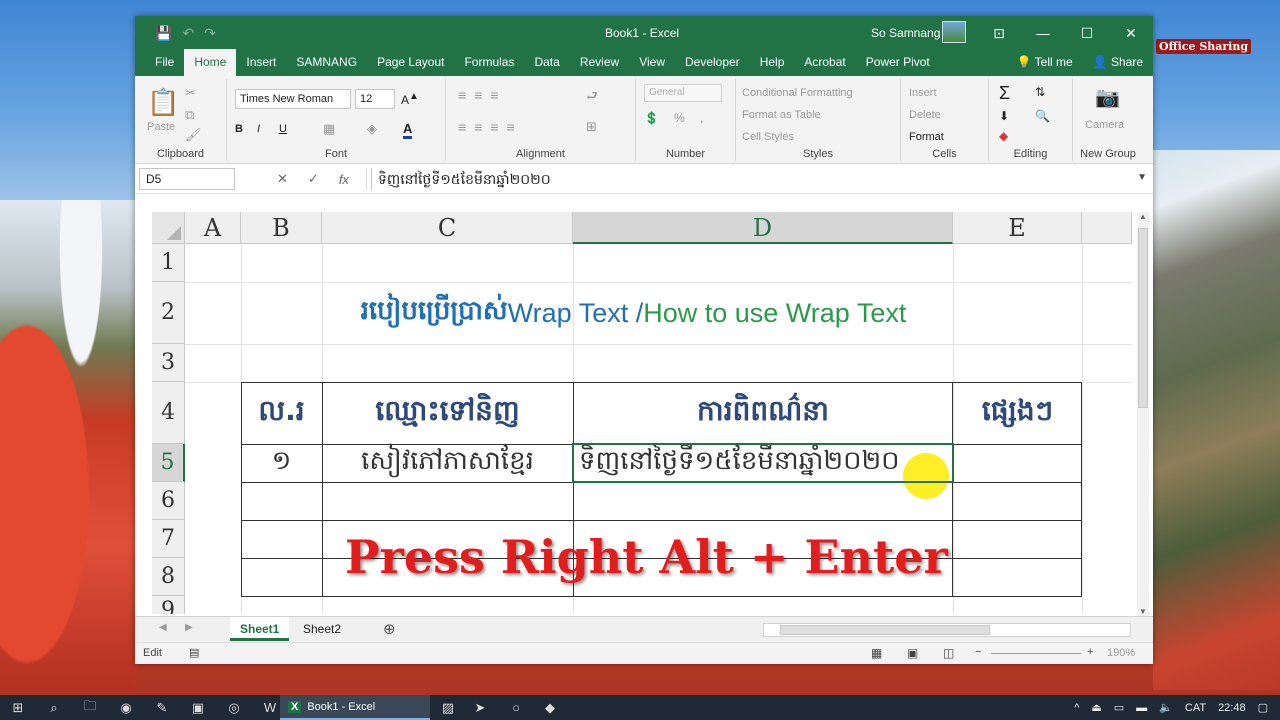 The height and width of the screenshot is (720, 1280). What do you see at coordinates (926, 137) in the screenshot?
I see `format-cells-button: Format` at bounding box center [926, 137].